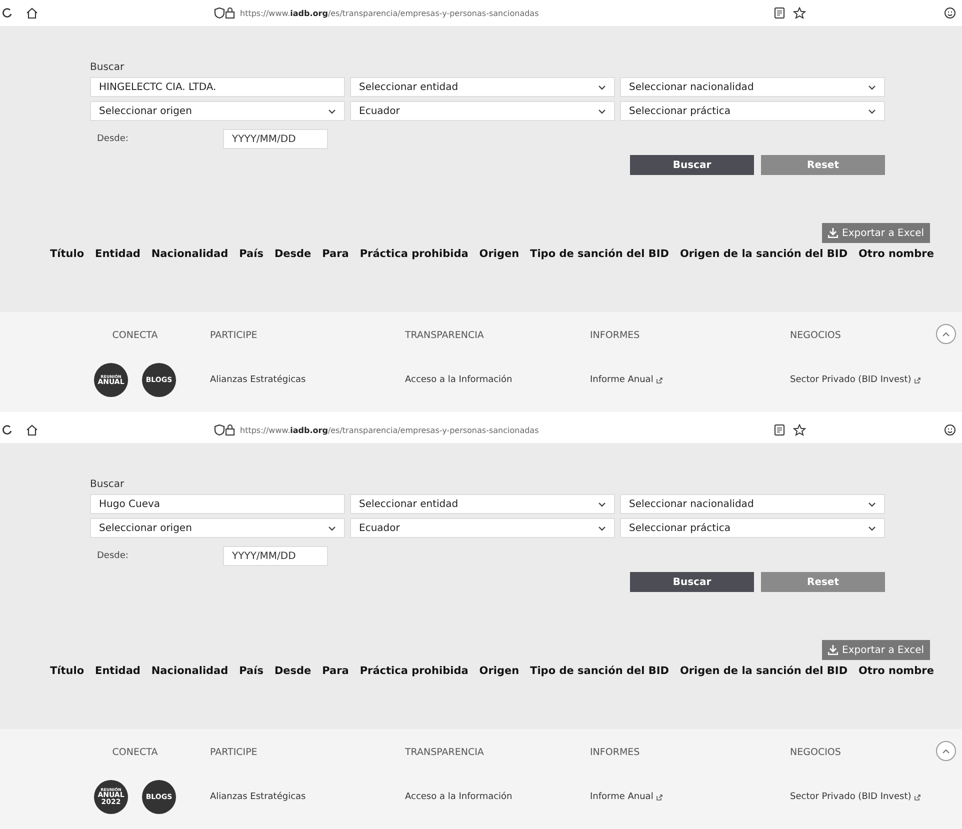 This screenshot has height=829, width=962. I want to click on search-field: Hugo Cueva, so click(217, 504).